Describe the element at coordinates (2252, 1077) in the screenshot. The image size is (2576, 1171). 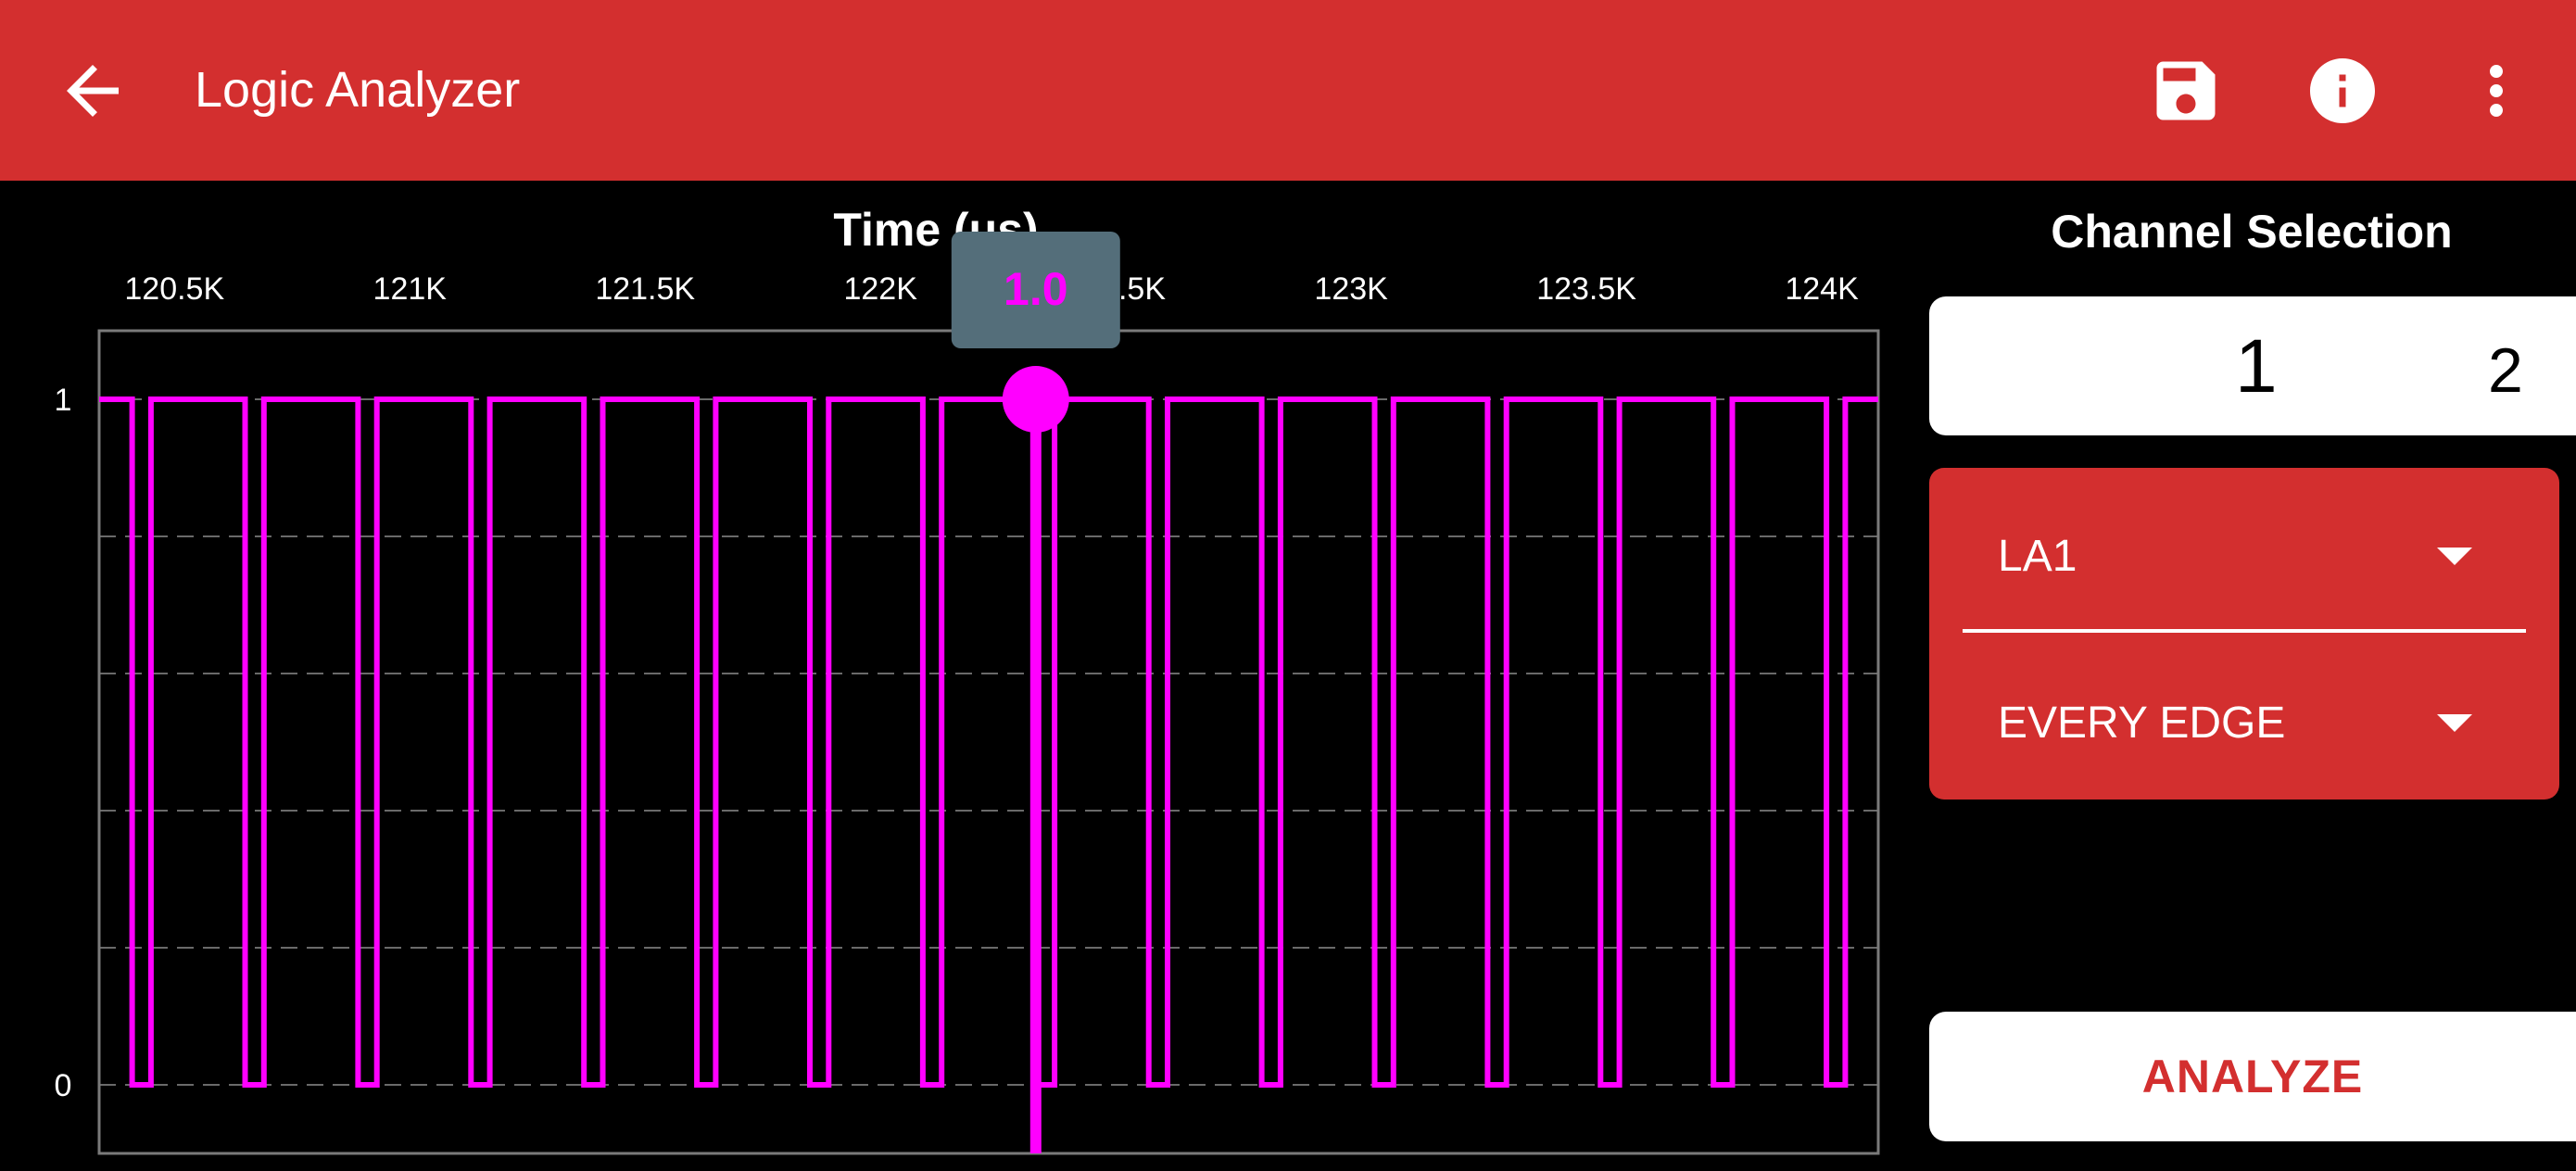
I see `analyze-button: ANALYZE` at that location.